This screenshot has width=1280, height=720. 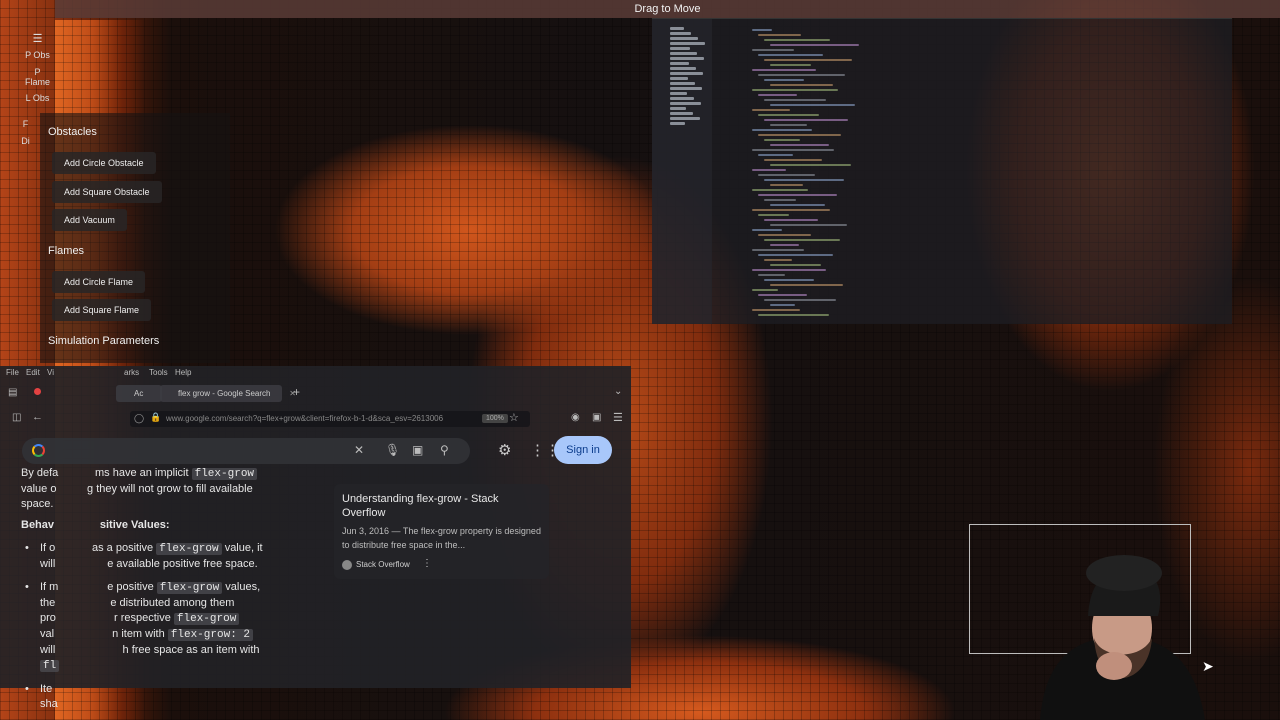 What do you see at coordinates (495, 418) in the screenshot?
I see `zoom-level-badge: 100%` at bounding box center [495, 418].